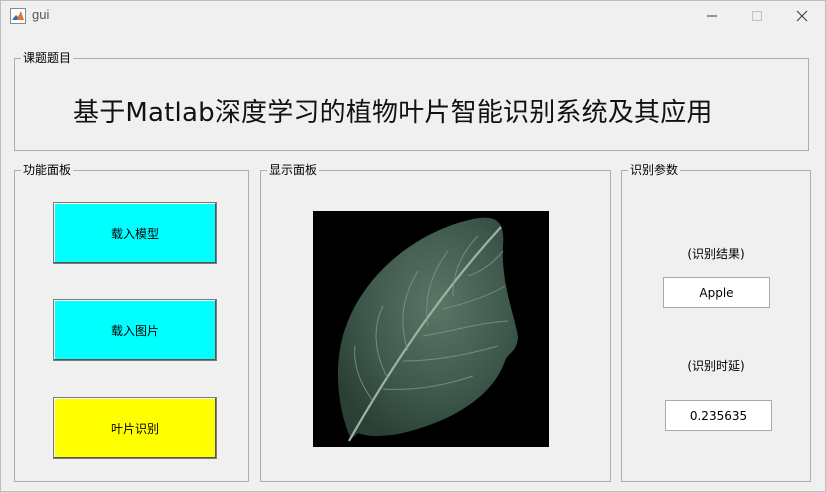  What do you see at coordinates (716, 254) in the screenshot?
I see `result-label: (识别结果)` at bounding box center [716, 254].